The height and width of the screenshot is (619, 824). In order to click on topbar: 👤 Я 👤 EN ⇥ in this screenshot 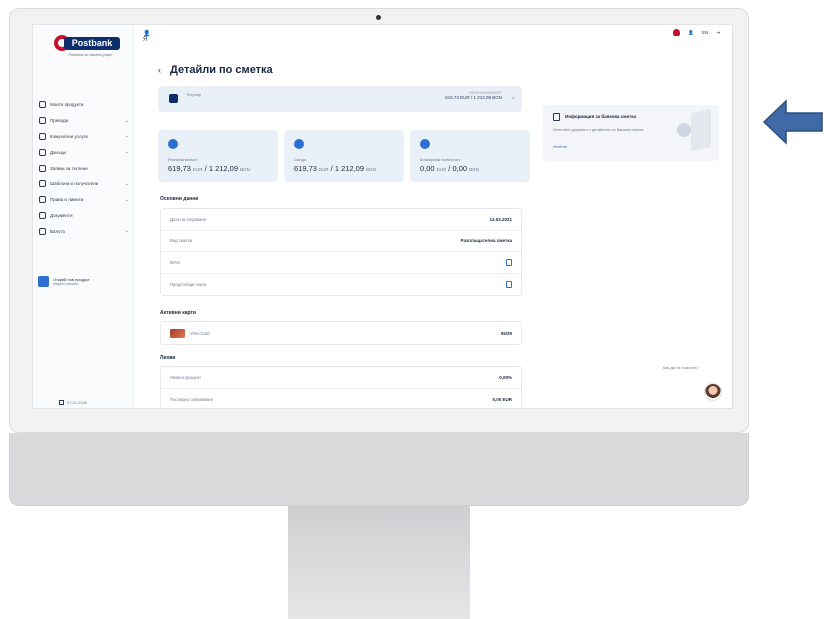, I will do `click(433, 34)`.